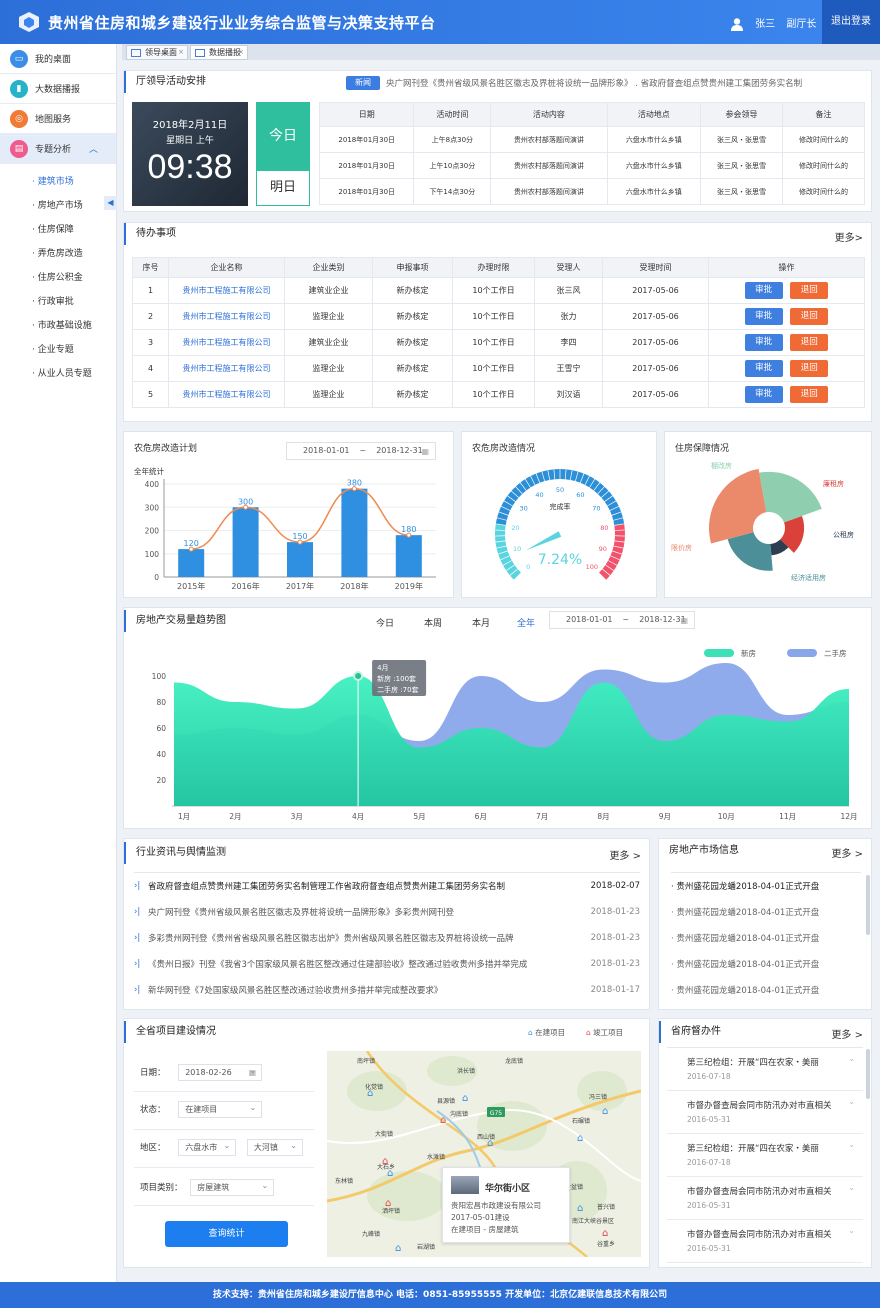 The width and height of the screenshot is (880, 1308). What do you see at coordinates (768, 514) in the screenshot?
I see `pie-chart-panel: 住房保障情况 棚改房 廉租房 公租房 经济适用房 限价房` at bounding box center [768, 514].